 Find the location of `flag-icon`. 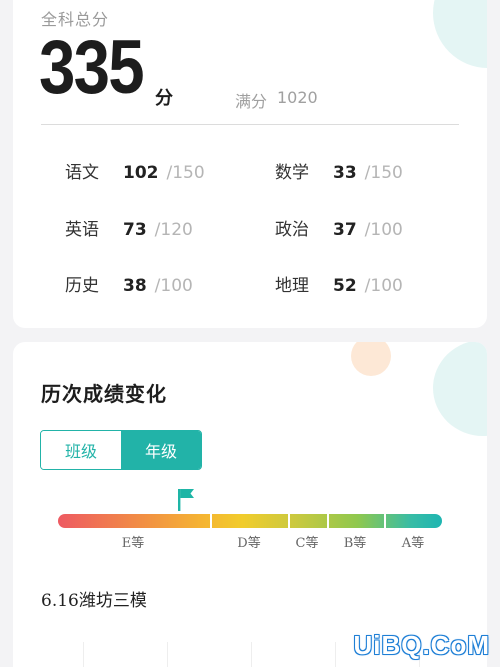

flag-icon is located at coordinates (186, 500).